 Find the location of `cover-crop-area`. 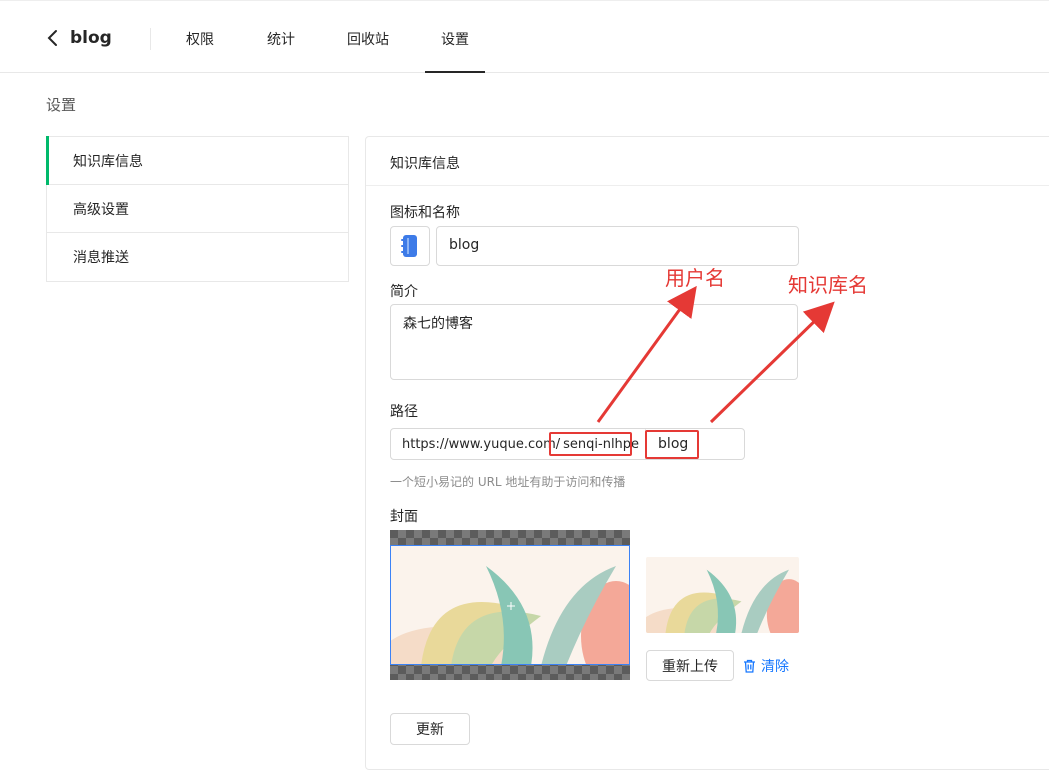

cover-crop-area is located at coordinates (510, 605).